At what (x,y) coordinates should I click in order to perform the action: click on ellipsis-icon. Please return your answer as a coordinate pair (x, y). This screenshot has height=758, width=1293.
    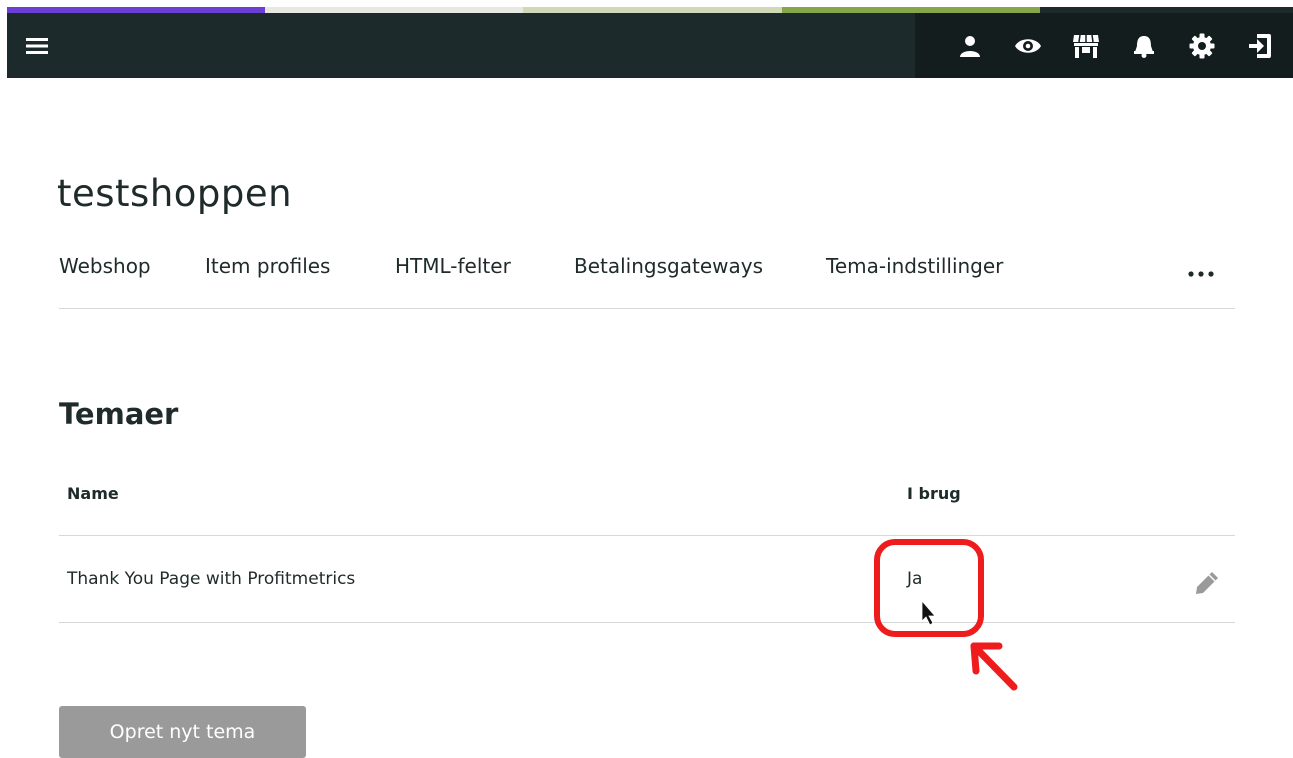
    Looking at the image, I should click on (1201, 274).